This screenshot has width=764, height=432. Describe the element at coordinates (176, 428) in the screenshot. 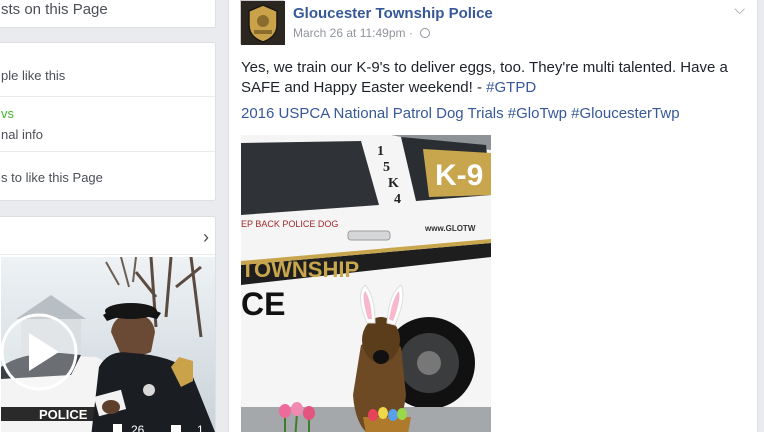

I see `comment-icon` at that location.